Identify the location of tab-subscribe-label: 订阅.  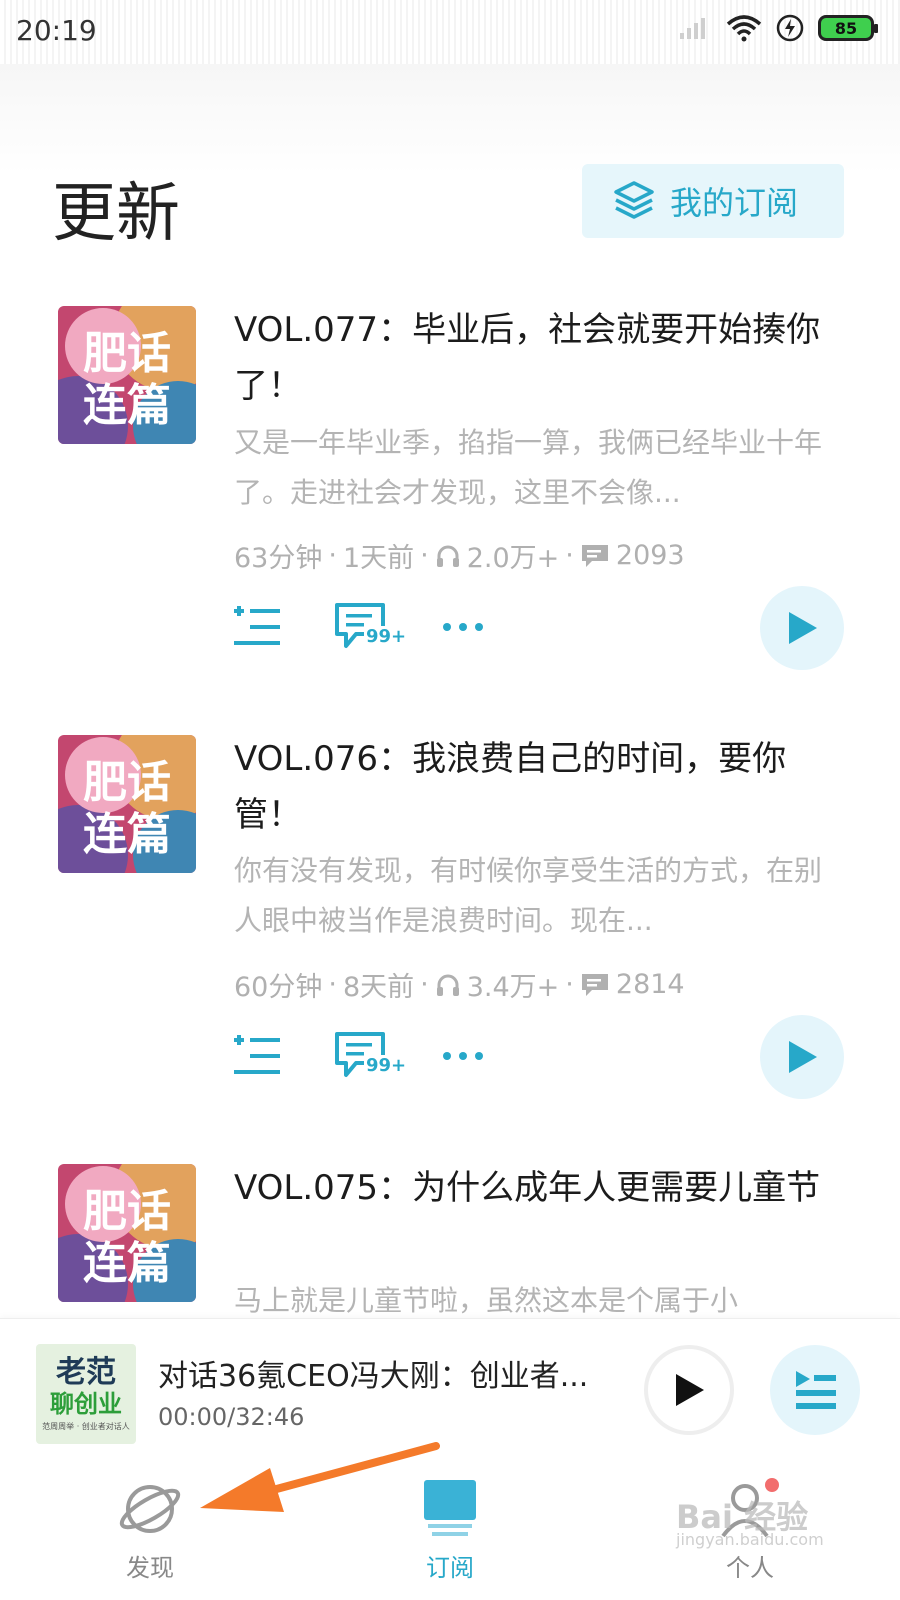
(450, 1568).